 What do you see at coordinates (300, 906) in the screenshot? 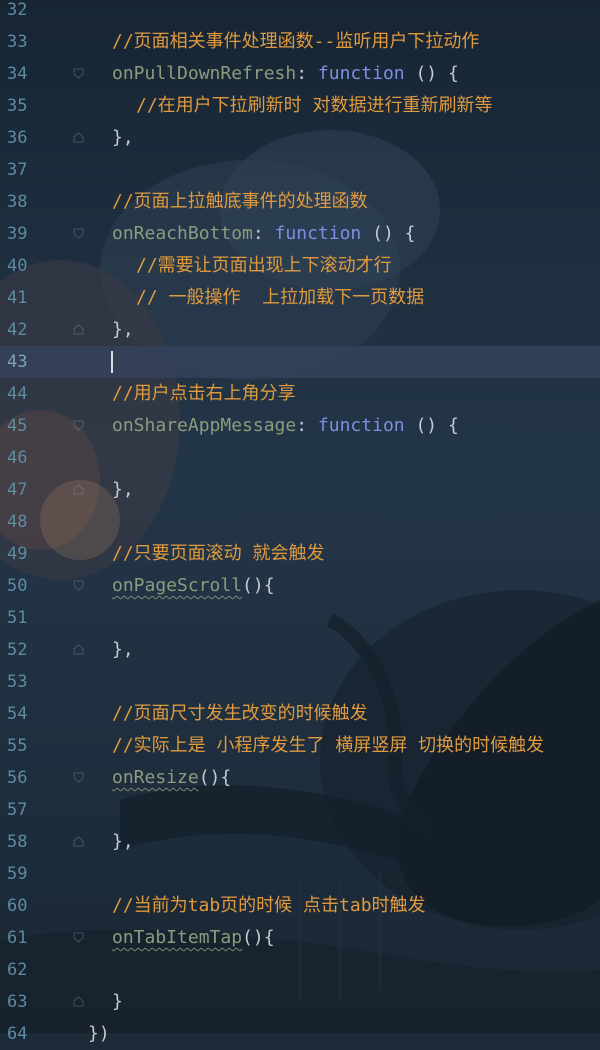
I see `code-line: 60 //当前为tab页的时候 点击tab时触发` at bounding box center [300, 906].